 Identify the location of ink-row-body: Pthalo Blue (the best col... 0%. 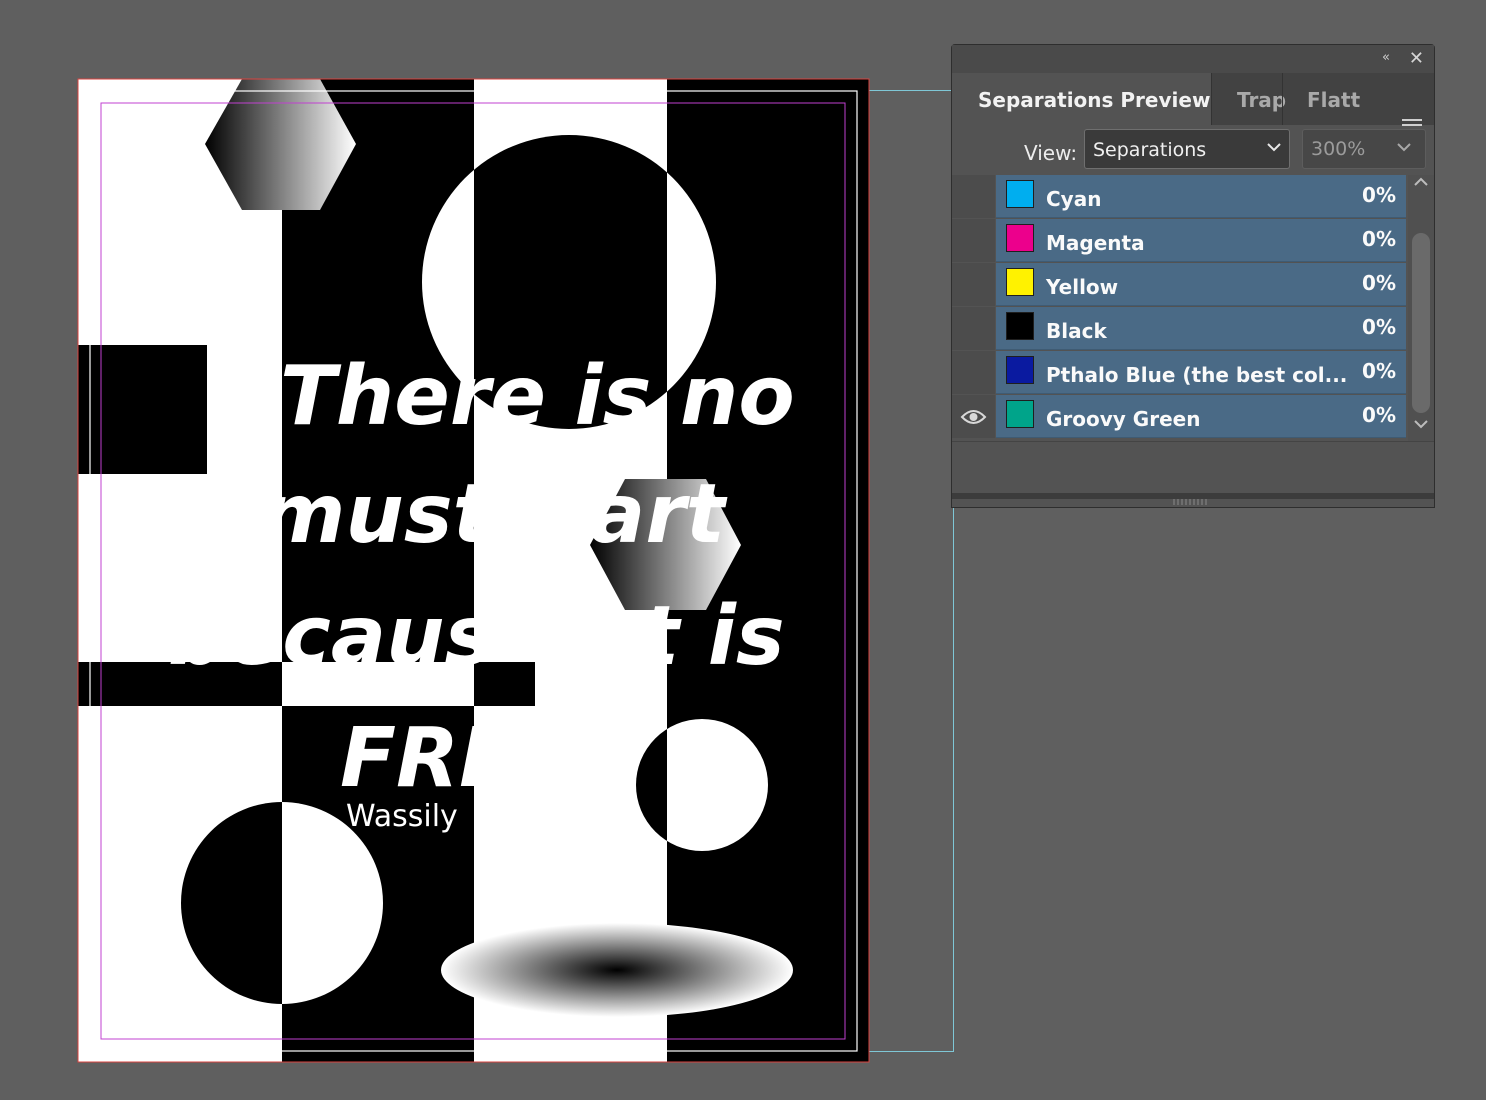
(1201, 372).